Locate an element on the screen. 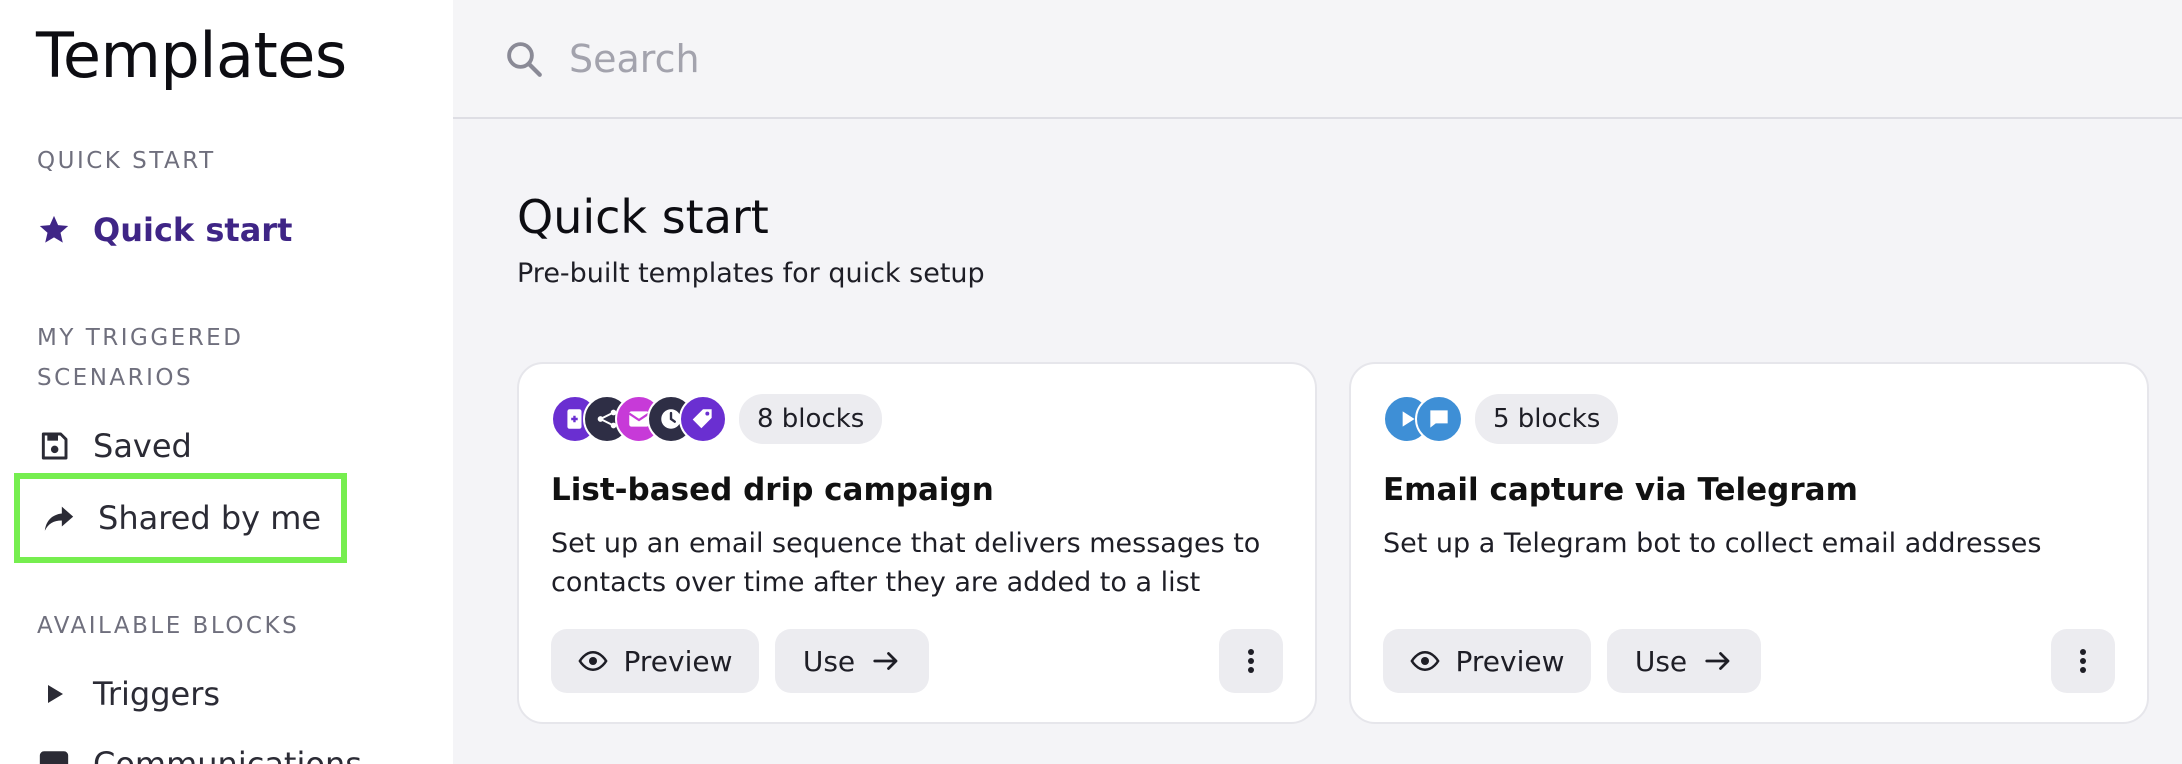  sidebar-item-quick-start: Quick start is located at coordinates (164, 230).